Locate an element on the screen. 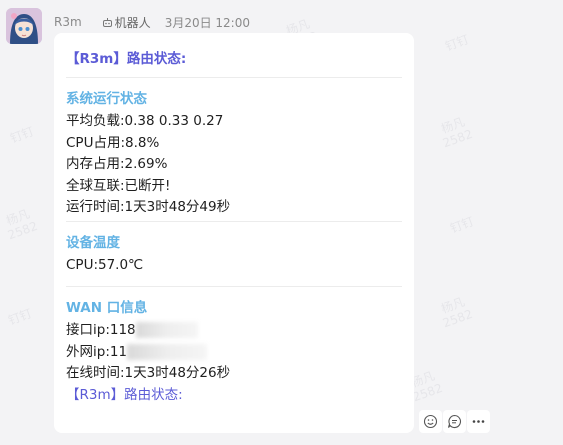 The height and width of the screenshot is (445, 563). public-ip: 外网ip:11 is located at coordinates (234, 353).